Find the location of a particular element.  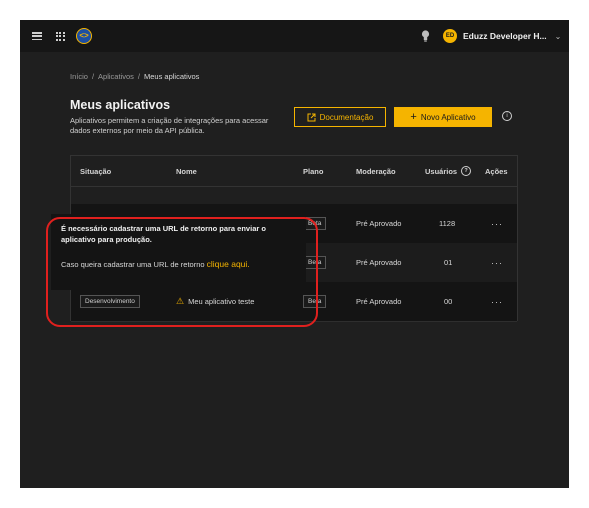

breadcrumb-apps: Aplicativos is located at coordinates (116, 76).